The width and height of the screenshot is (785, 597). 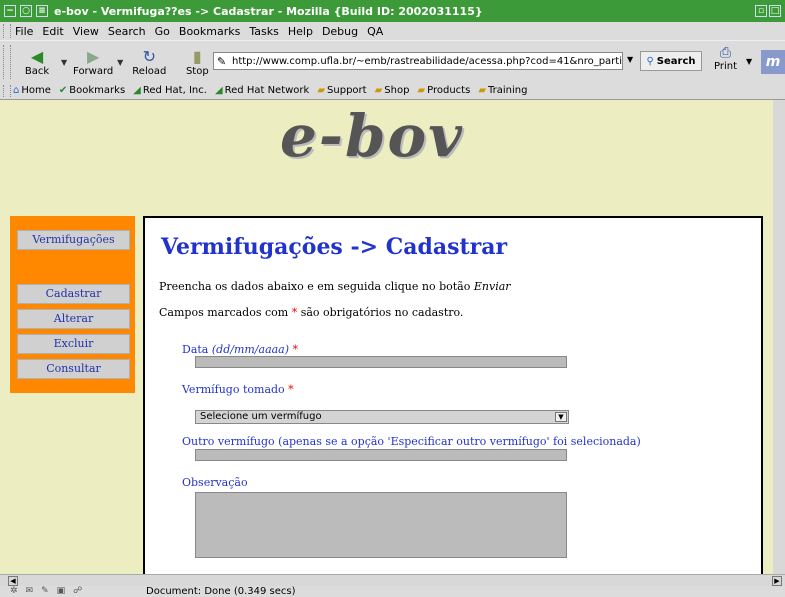 I want to click on side-menu-excluir: Excluir, so click(x=73, y=344).